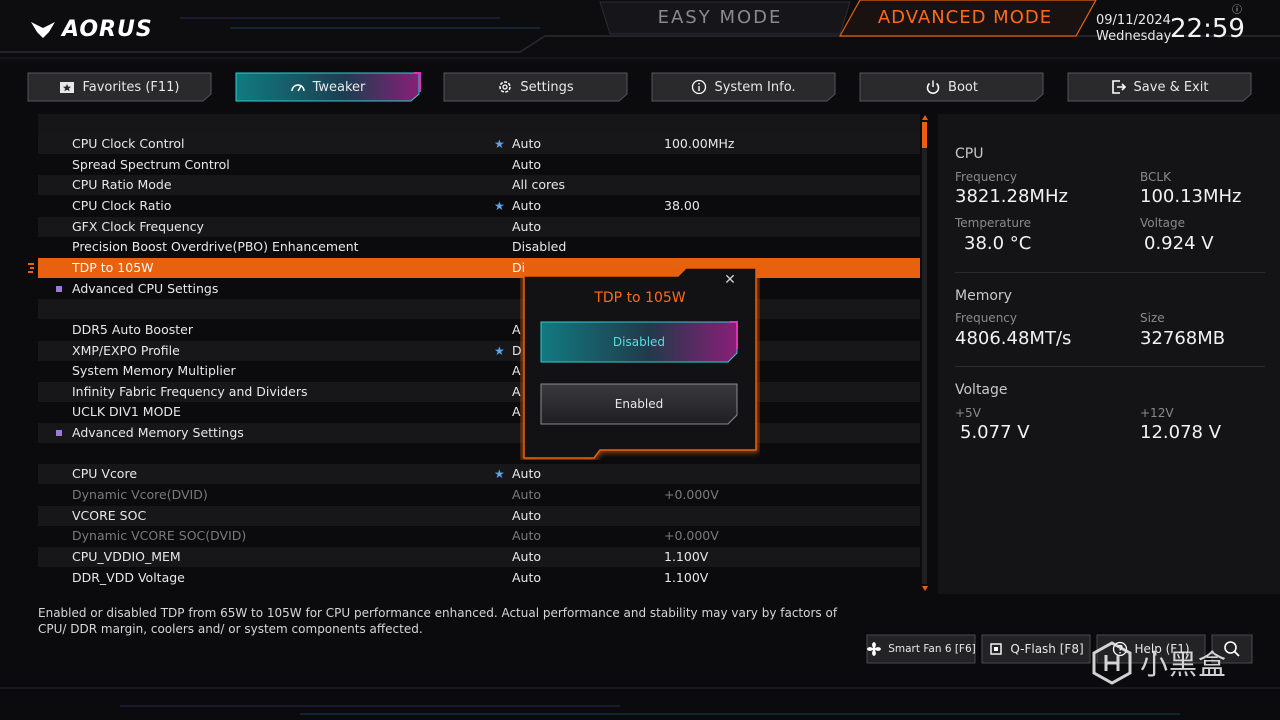 Image resolution: width=1280 pixels, height=720 pixels. I want to click on advanced-mode-button: ADVANCED MODE, so click(972, 18).